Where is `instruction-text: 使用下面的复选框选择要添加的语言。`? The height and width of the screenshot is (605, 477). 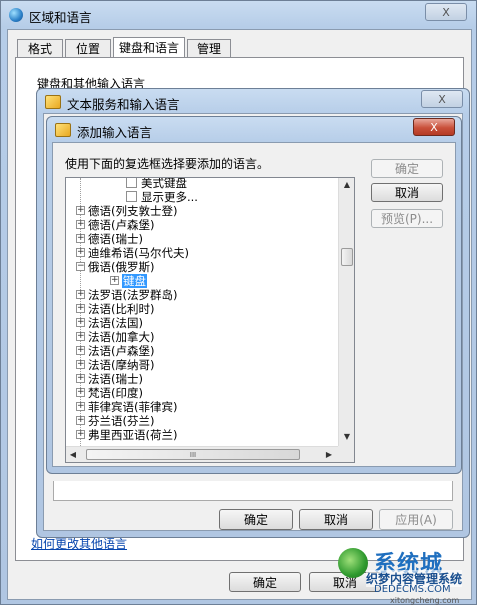
instruction-text: 使用下面的复选框选择要添加的语言。 is located at coordinates (167, 164).